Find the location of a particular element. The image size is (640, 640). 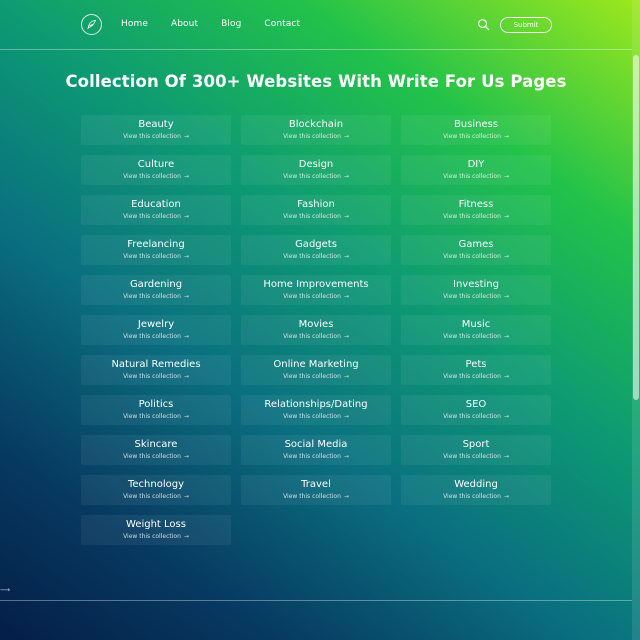

collection-card: Skincare View this collection → is located at coordinates (156, 450).